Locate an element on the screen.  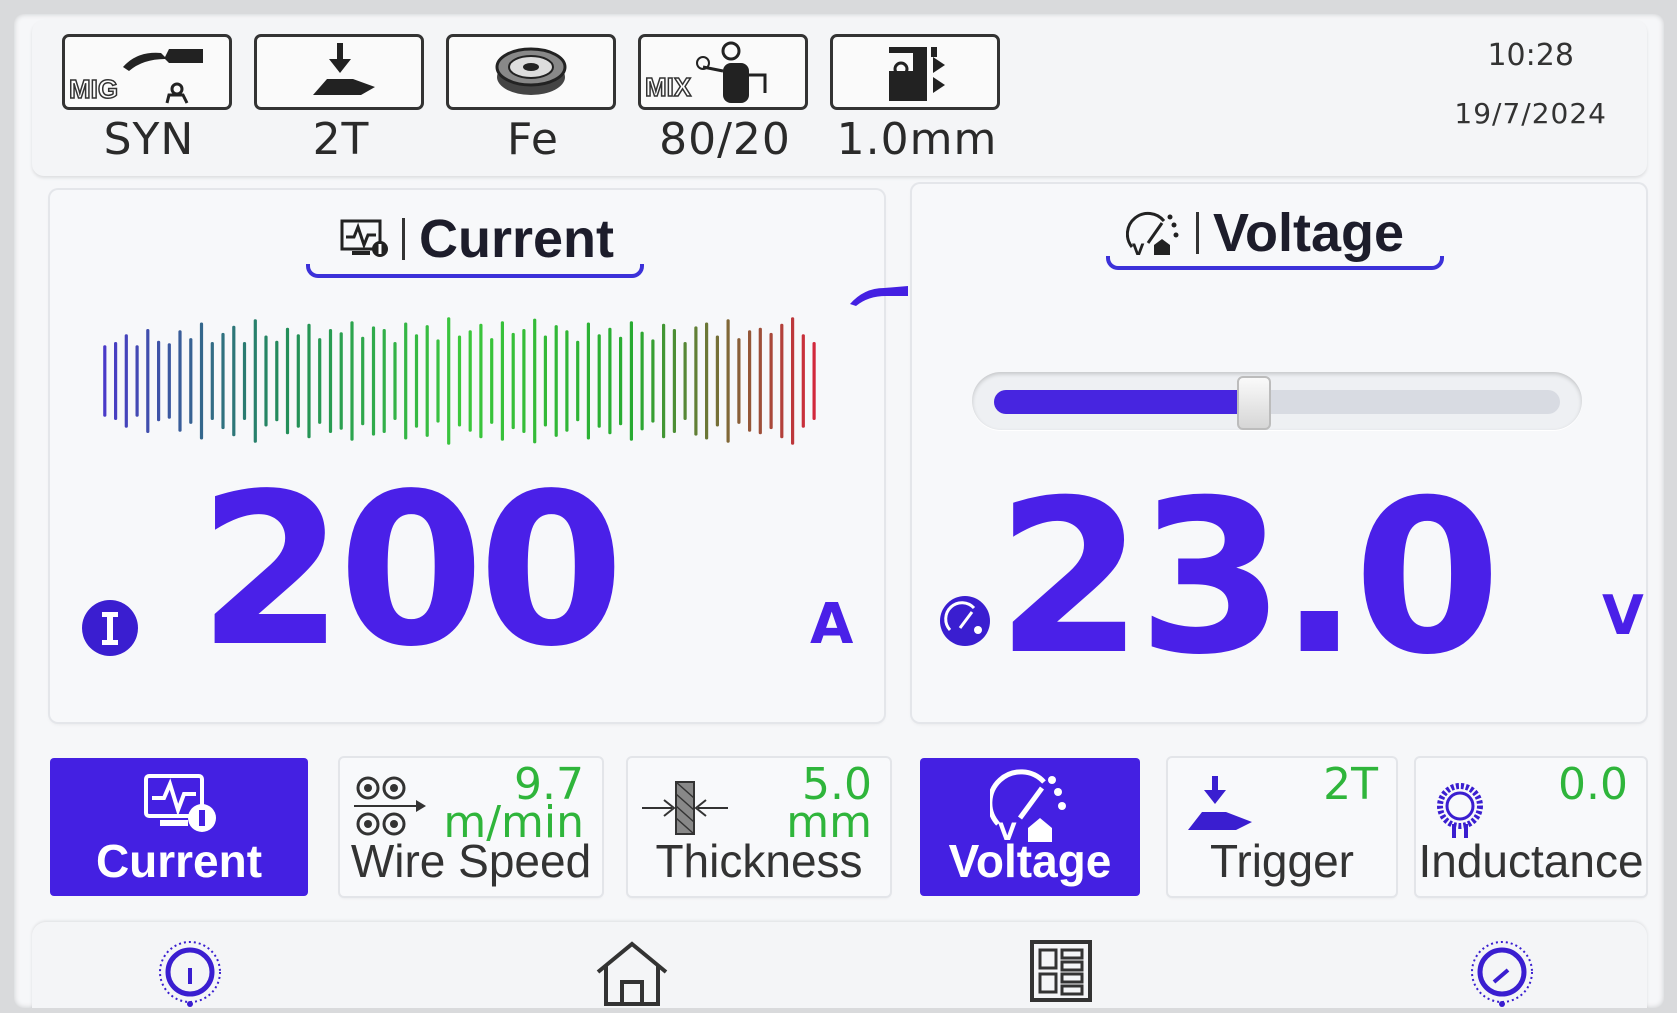
clock-time: 10:28 is located at coordinates (1530, 55).